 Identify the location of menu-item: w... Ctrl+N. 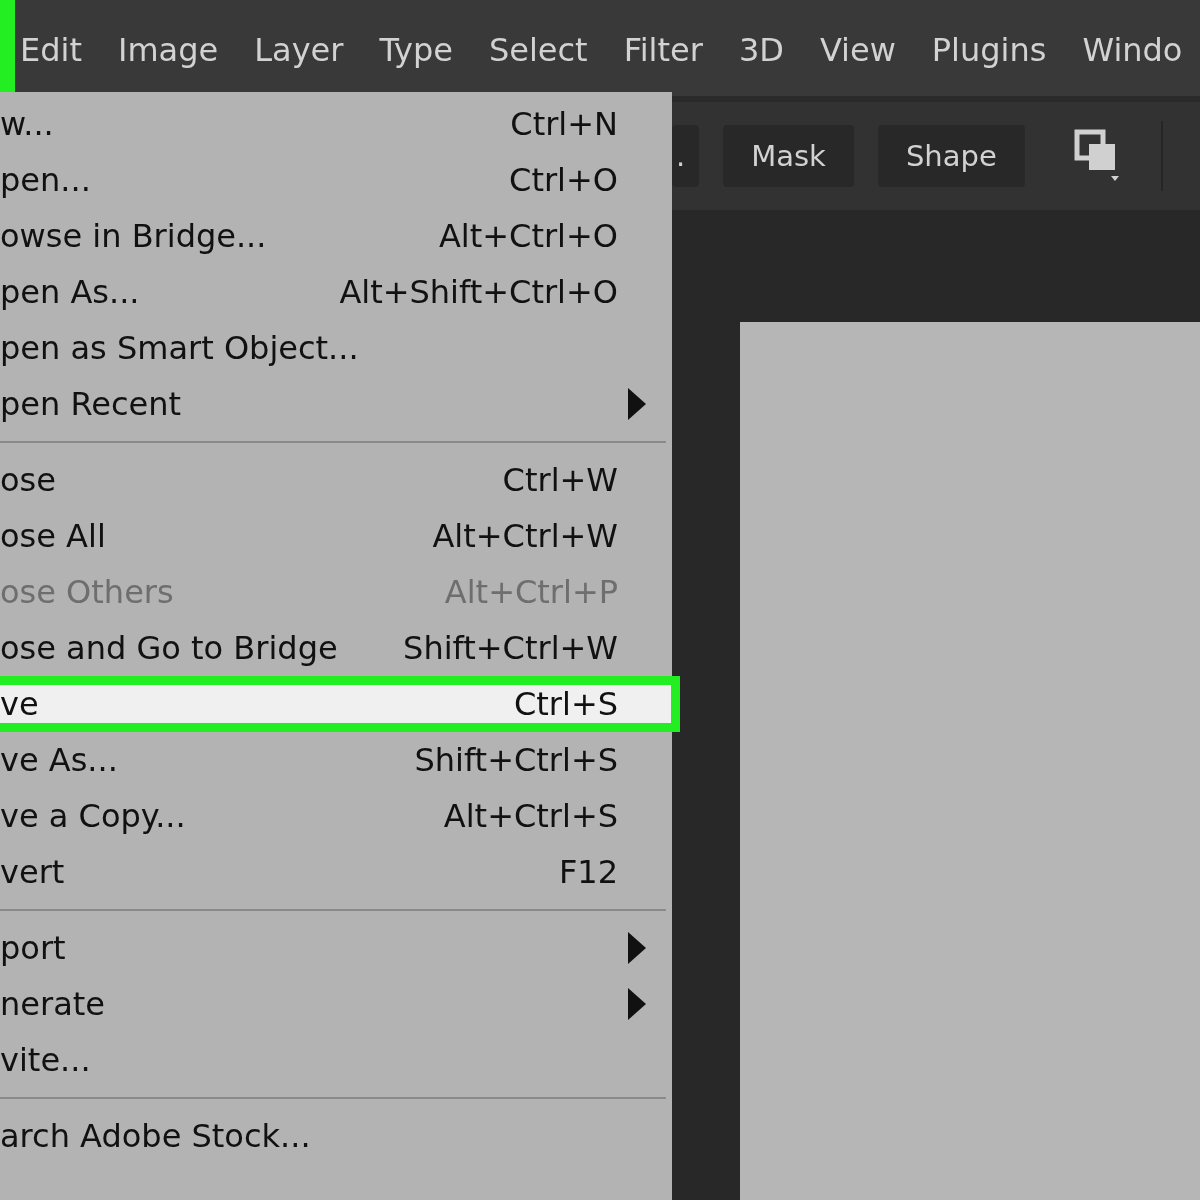
(336, 124).